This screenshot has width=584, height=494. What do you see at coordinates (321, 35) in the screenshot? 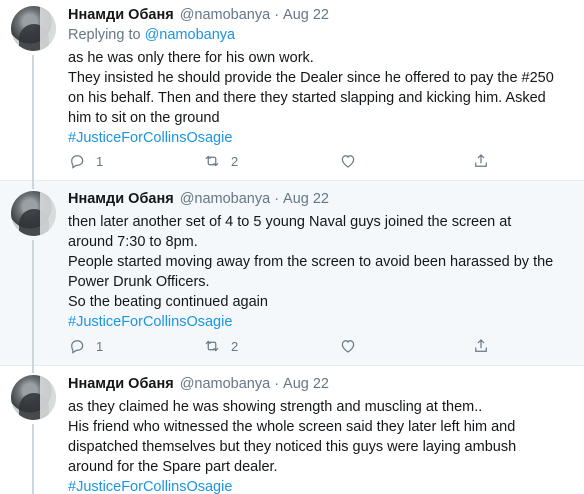
I see `replying-to: Replying to @namobanya` at bounding box center [321, 35].